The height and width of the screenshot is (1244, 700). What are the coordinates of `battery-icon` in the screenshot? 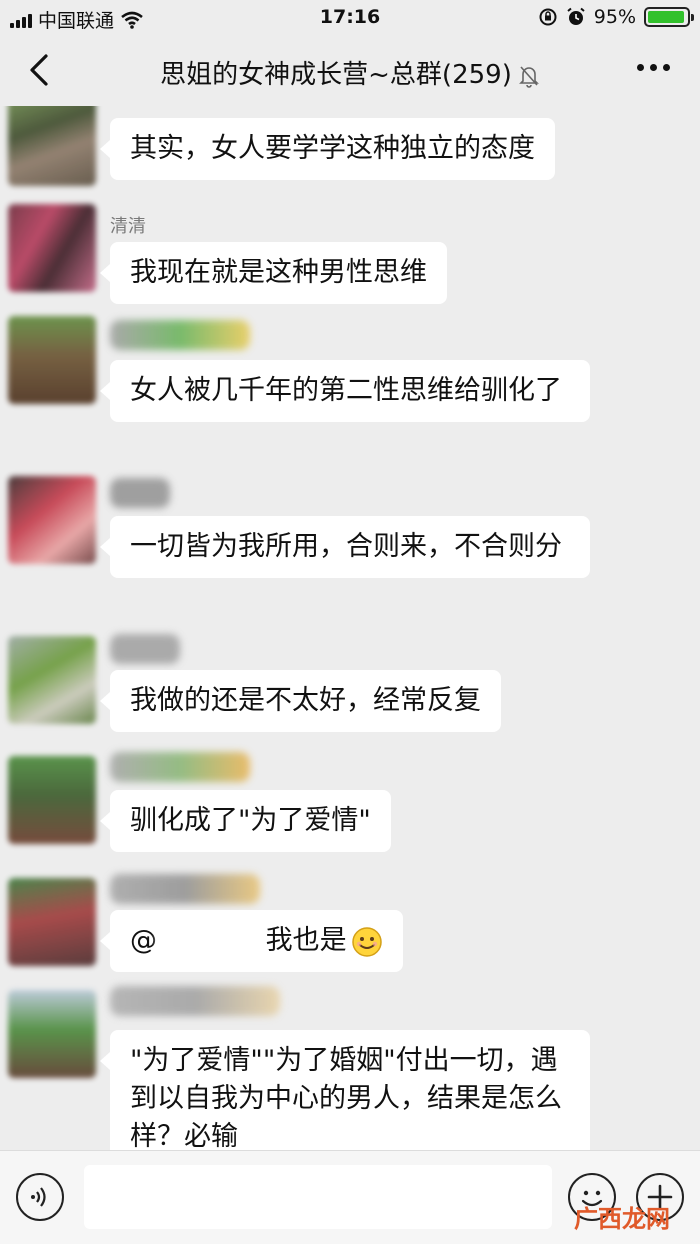 It's located at (669, 17).